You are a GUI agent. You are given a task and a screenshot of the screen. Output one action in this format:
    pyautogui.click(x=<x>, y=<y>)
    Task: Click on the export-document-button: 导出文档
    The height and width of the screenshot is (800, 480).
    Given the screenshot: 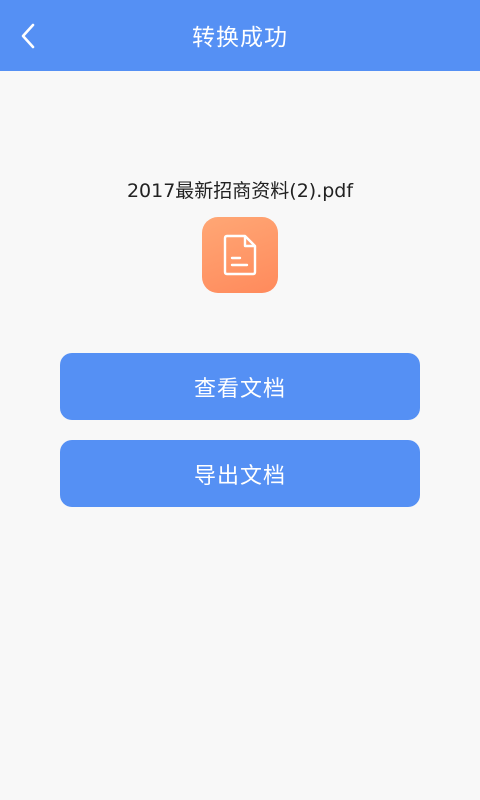 What is the action you would take?
    pyautogui.click(x=240, y=473)
    